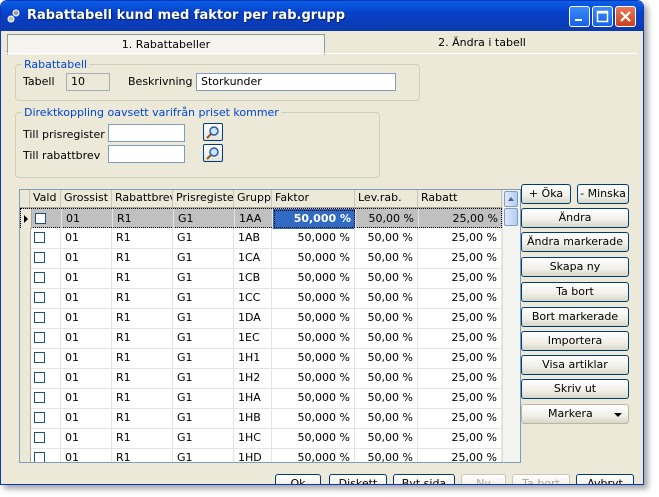  Describe the element at coordinates (261, 398) in the screenshot. I see `table-row: 01 R1 G1 1HA 50,000 % 50,00 % 25,00 %` at that location.